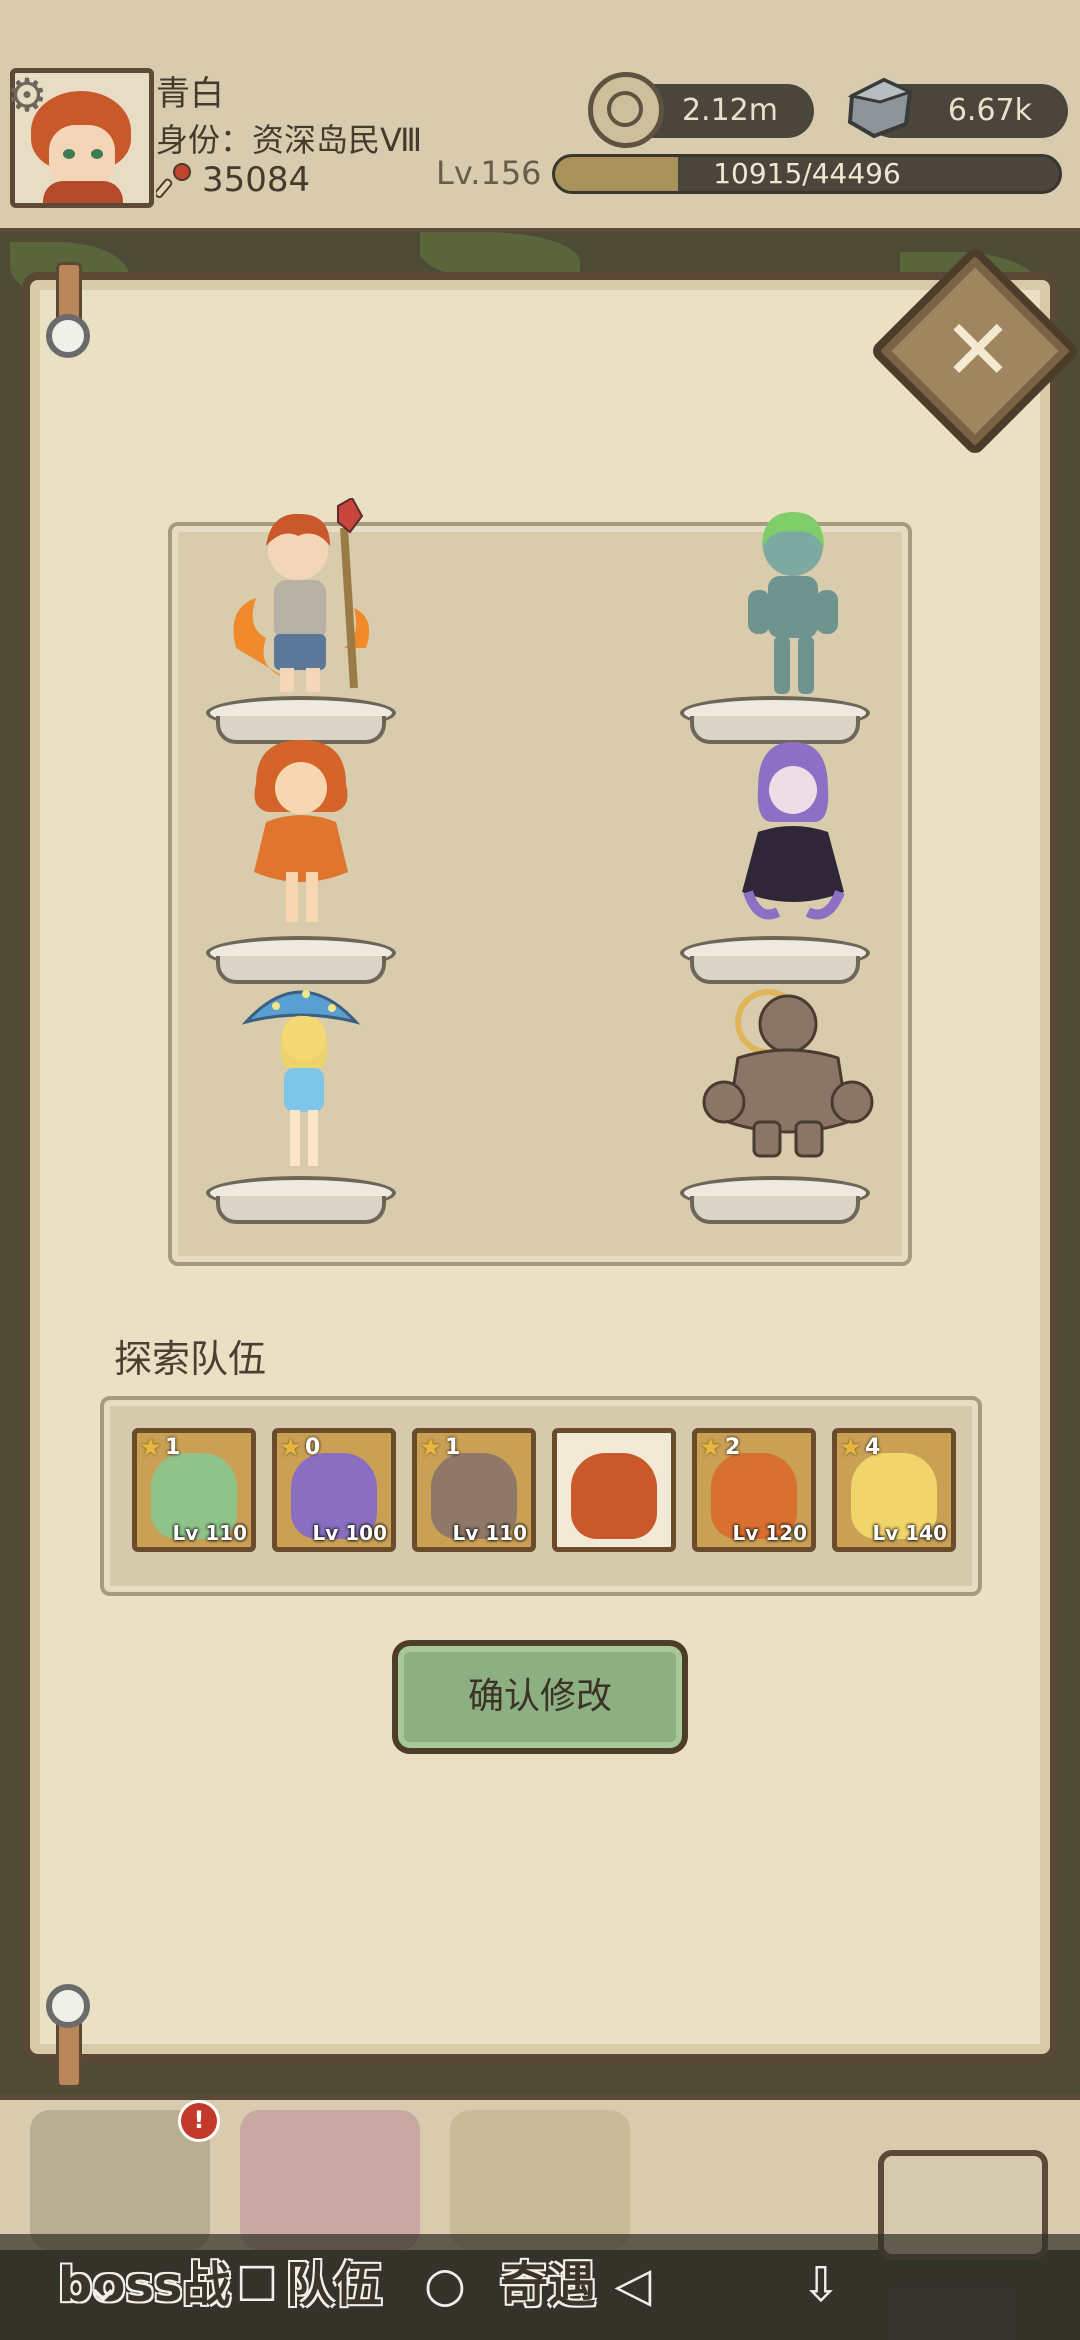  I want to click on slot-stars: 2, so click(733, 1447).